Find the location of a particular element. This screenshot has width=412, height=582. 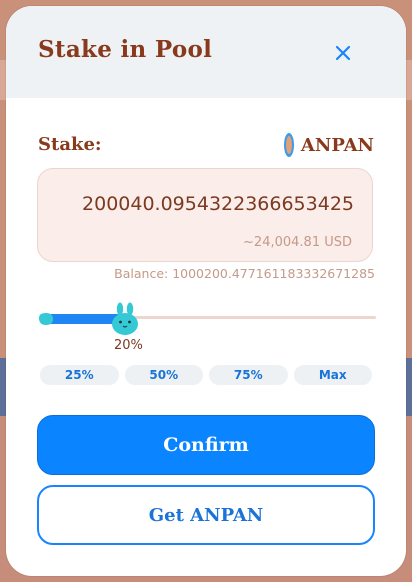

slider-start-cap is located at coordinates (46, 320).